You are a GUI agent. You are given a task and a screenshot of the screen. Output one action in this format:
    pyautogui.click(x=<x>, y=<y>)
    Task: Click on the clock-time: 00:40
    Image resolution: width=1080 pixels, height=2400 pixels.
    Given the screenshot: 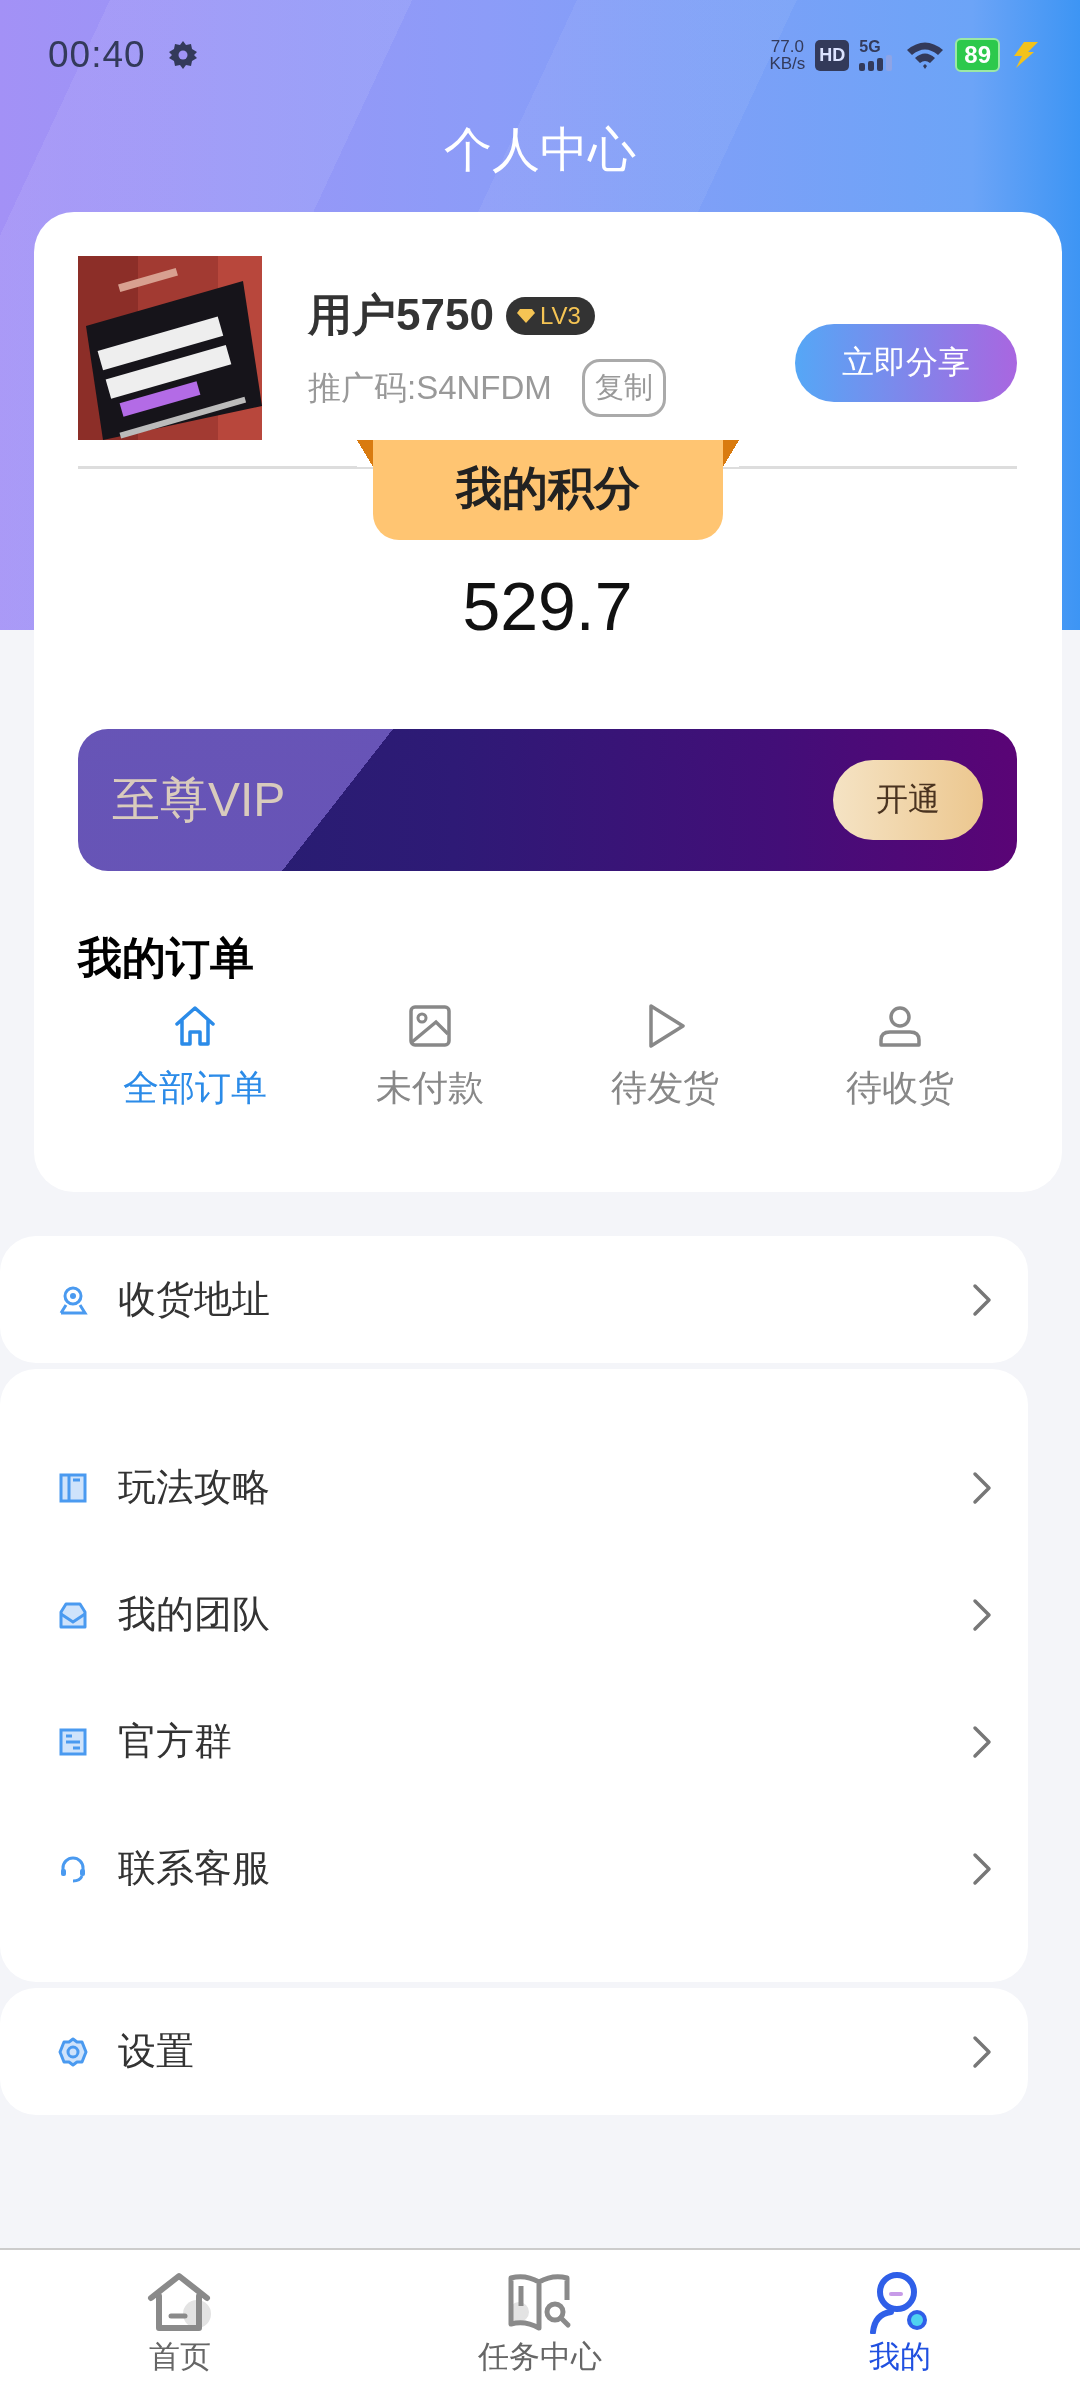 What is the action you would take?
    pyautogui.click(x=97, y=55)
    